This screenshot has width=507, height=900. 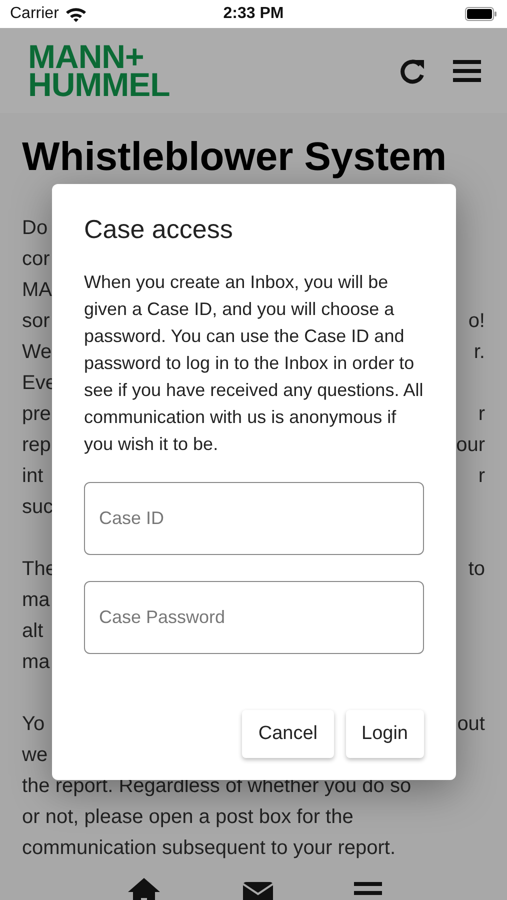 What do you see at coordinates (33, 631) in the screenshot?
I see `body-text: alt` at bounding box center [33, 631].